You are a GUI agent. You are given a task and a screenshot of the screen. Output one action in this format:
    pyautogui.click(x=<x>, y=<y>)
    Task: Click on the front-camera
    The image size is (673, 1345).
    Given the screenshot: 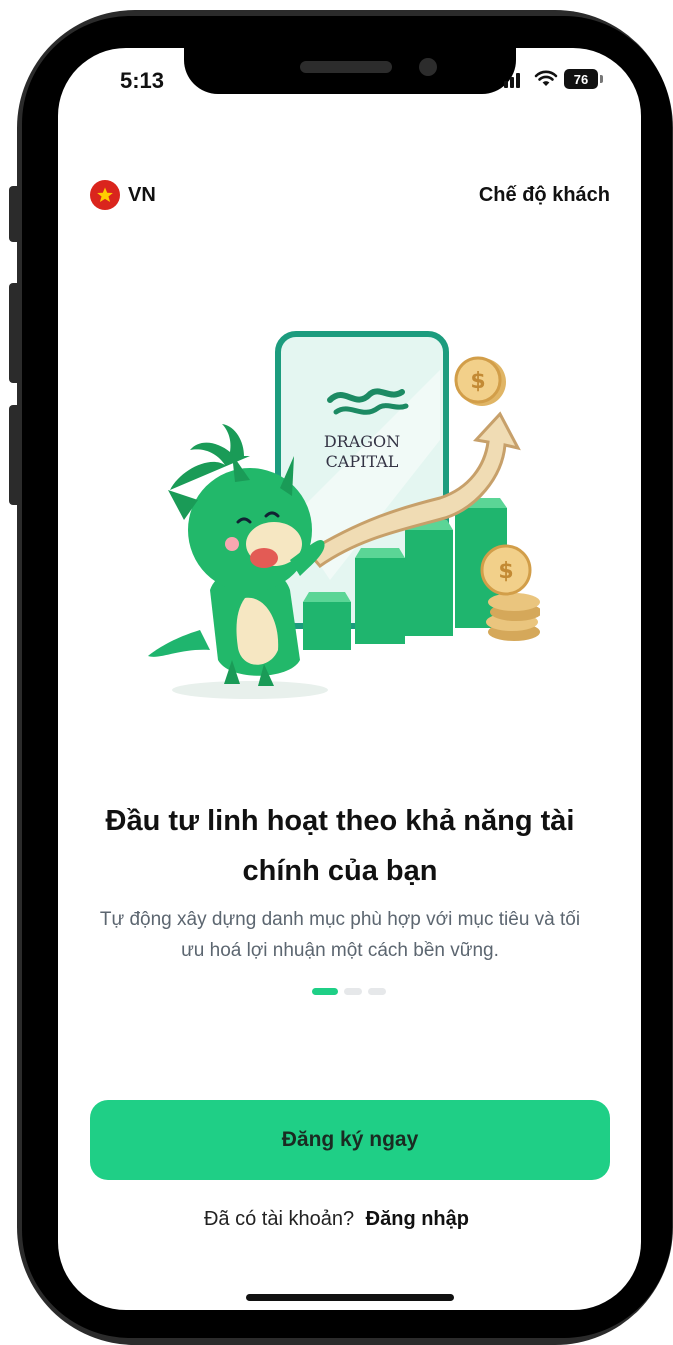 What is the action you would take?
    pyautogui.click(x=428, y=67)
    